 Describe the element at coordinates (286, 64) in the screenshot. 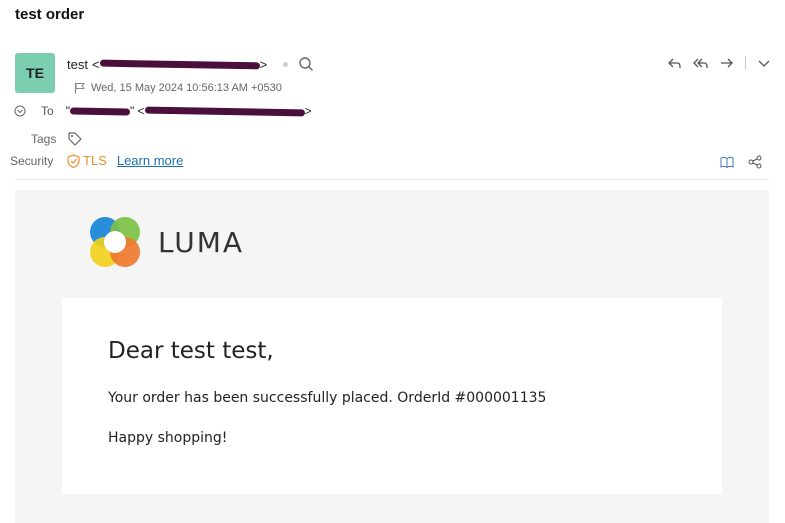

I see `separator-dot` at that location.